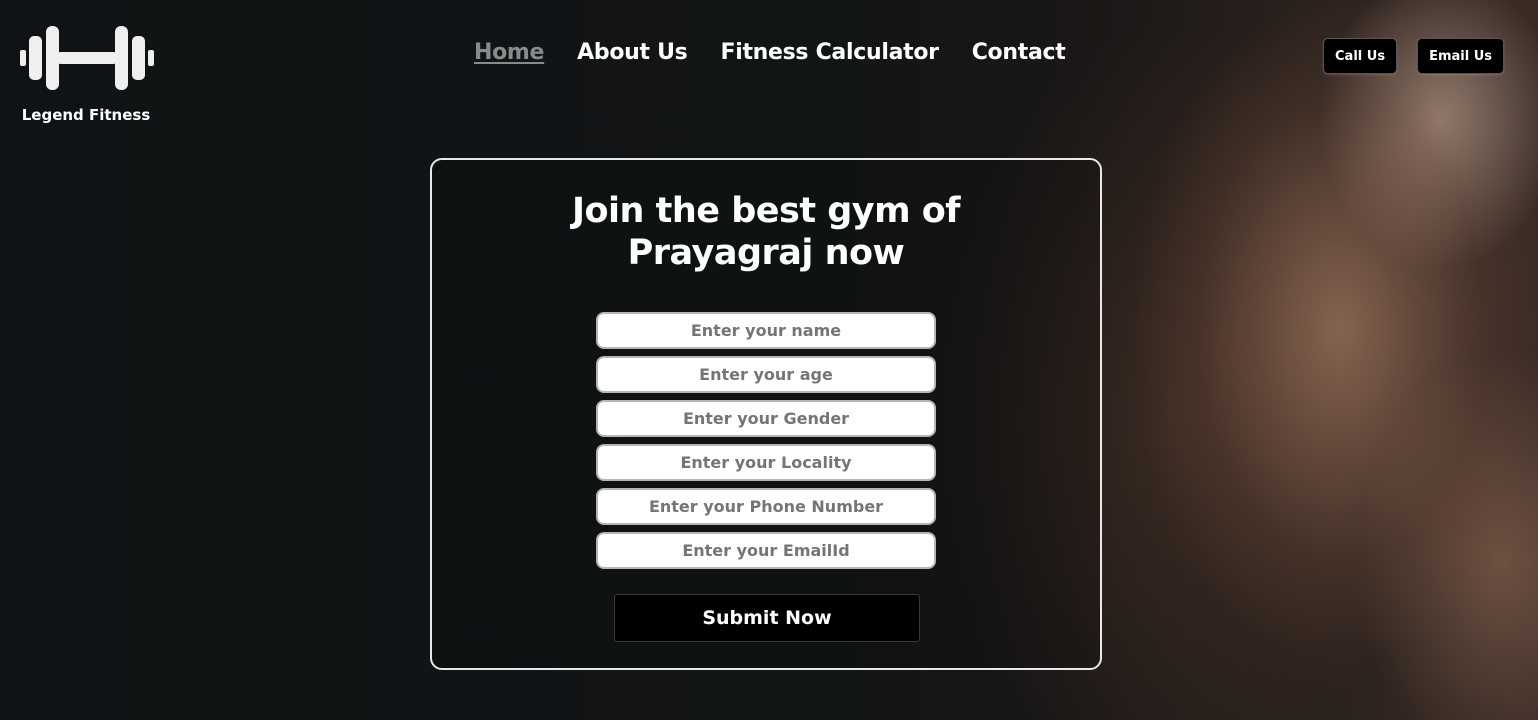  I want to click on form-title: Join the best gym of Prayagraj now, so click(766, 232).